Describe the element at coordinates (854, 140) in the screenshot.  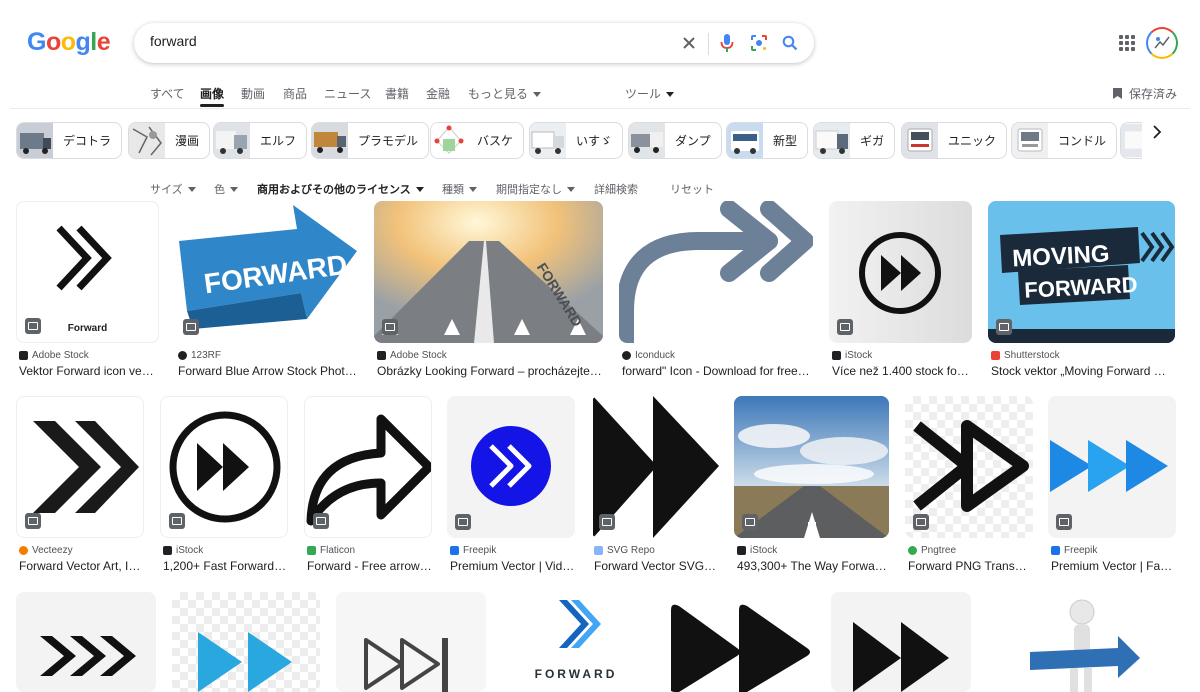
I see `chip-giga: ギガ` at that location.